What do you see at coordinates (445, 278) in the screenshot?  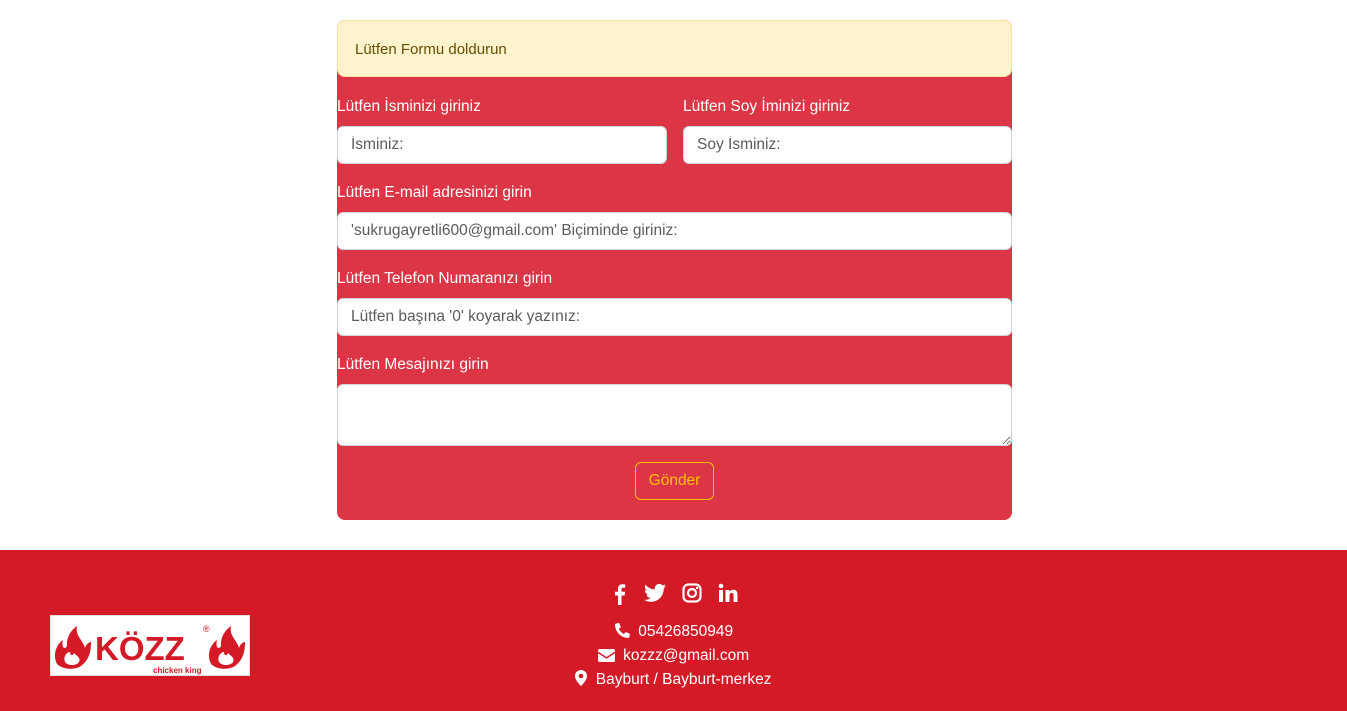 I see `phone-label: Lütfen Telefon Numaranızı girin` at bounding box center [445, 278].